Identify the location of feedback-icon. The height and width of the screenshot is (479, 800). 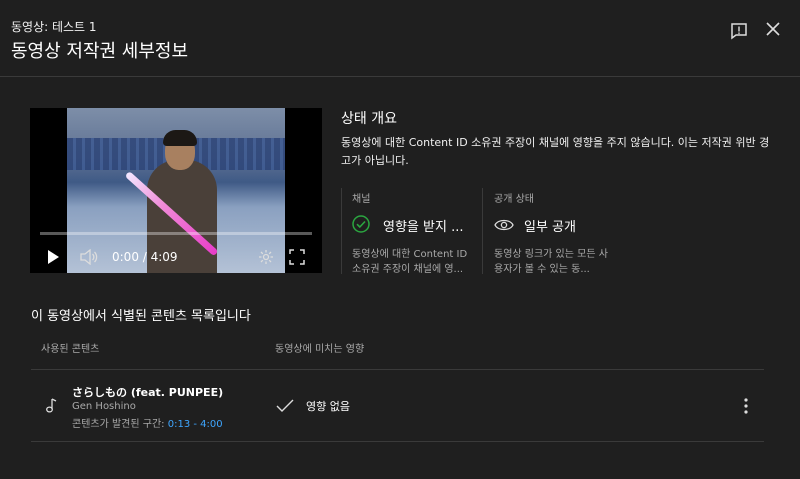
(739, 31).